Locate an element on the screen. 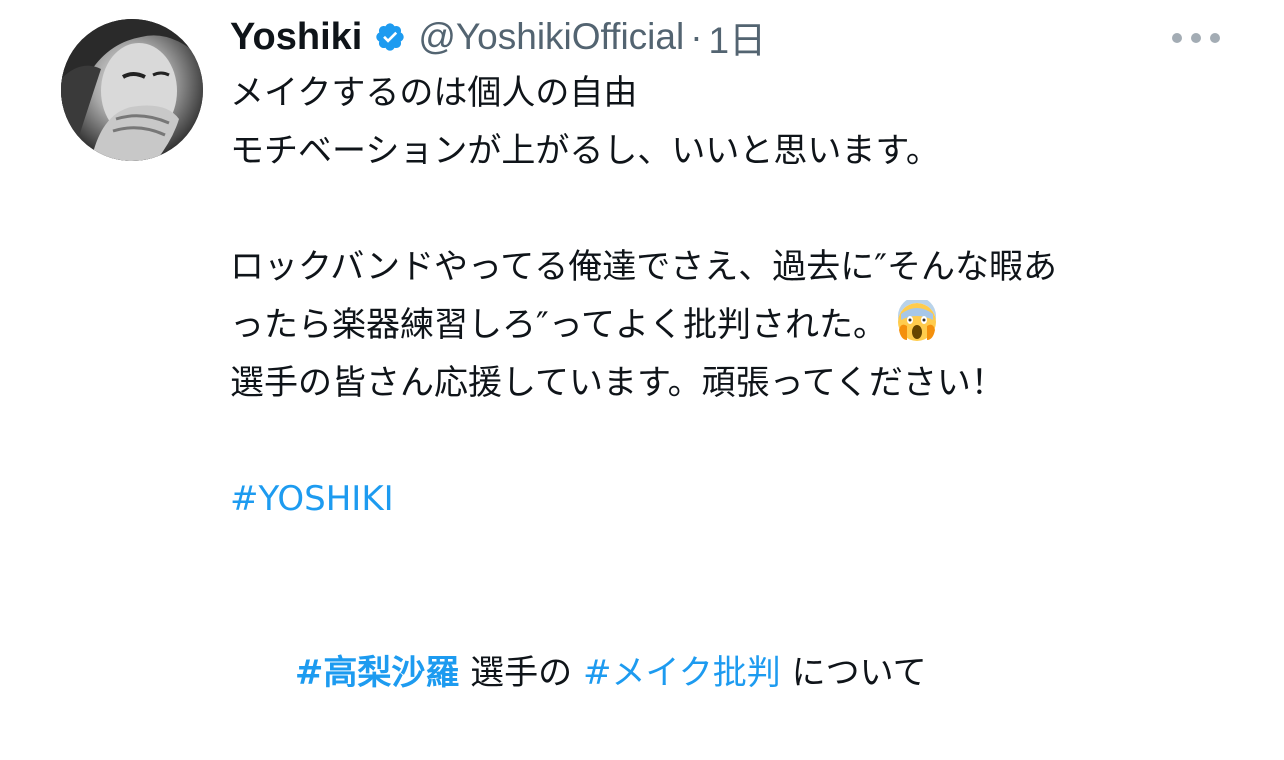 This screenshot has height=760, width=1284. tweet-timestamp: 1日 is located at coordinates (738, 37).